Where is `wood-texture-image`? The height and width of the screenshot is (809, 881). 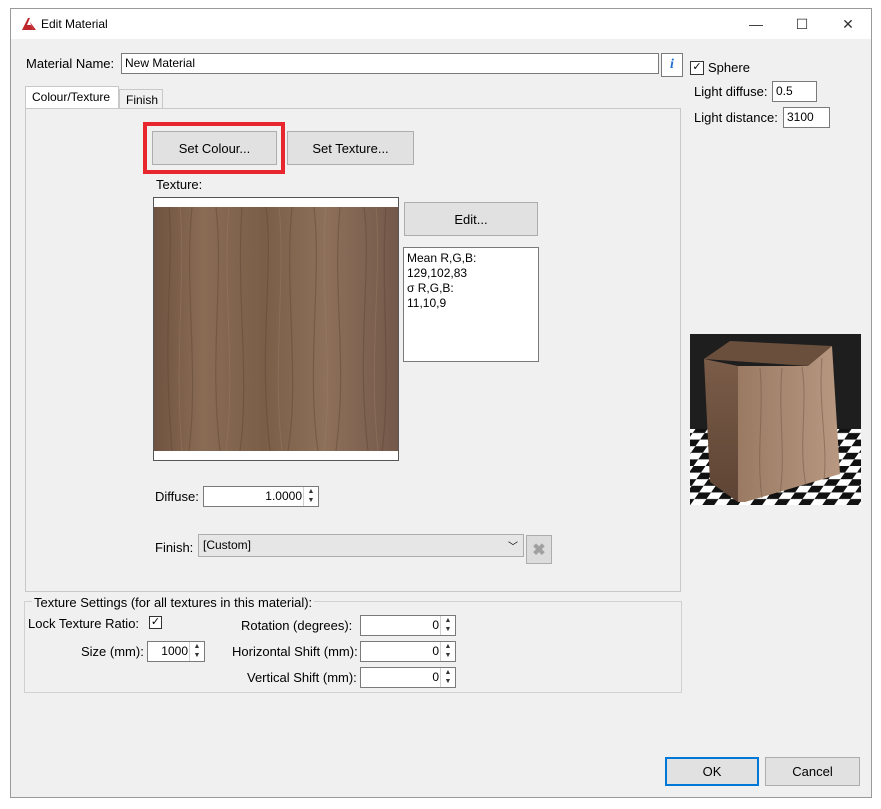
wood-texture-image is located at coordinates (276, 329).